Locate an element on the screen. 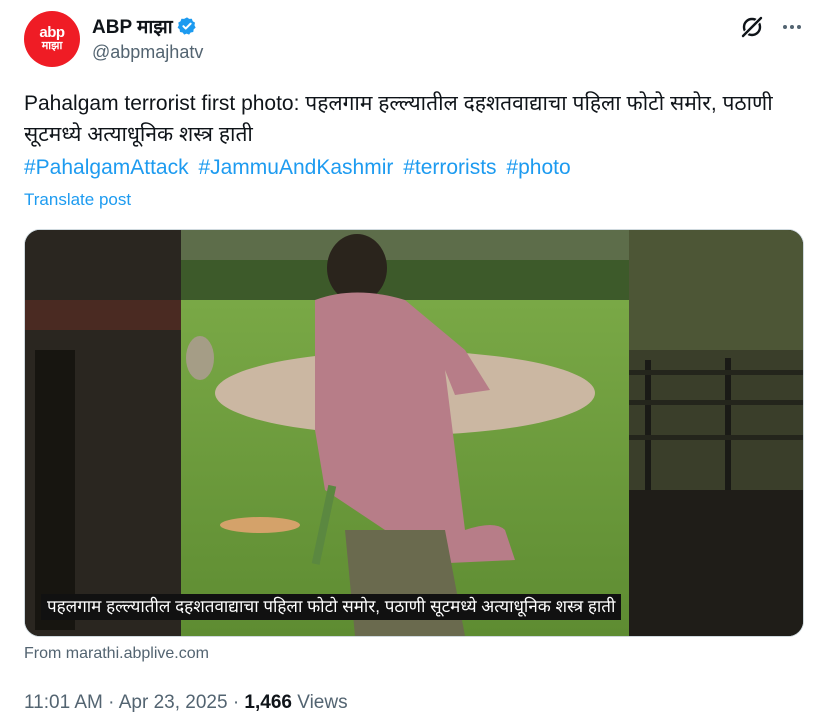  author-name-row: ABP माझा is located at coordinates (144, 26).